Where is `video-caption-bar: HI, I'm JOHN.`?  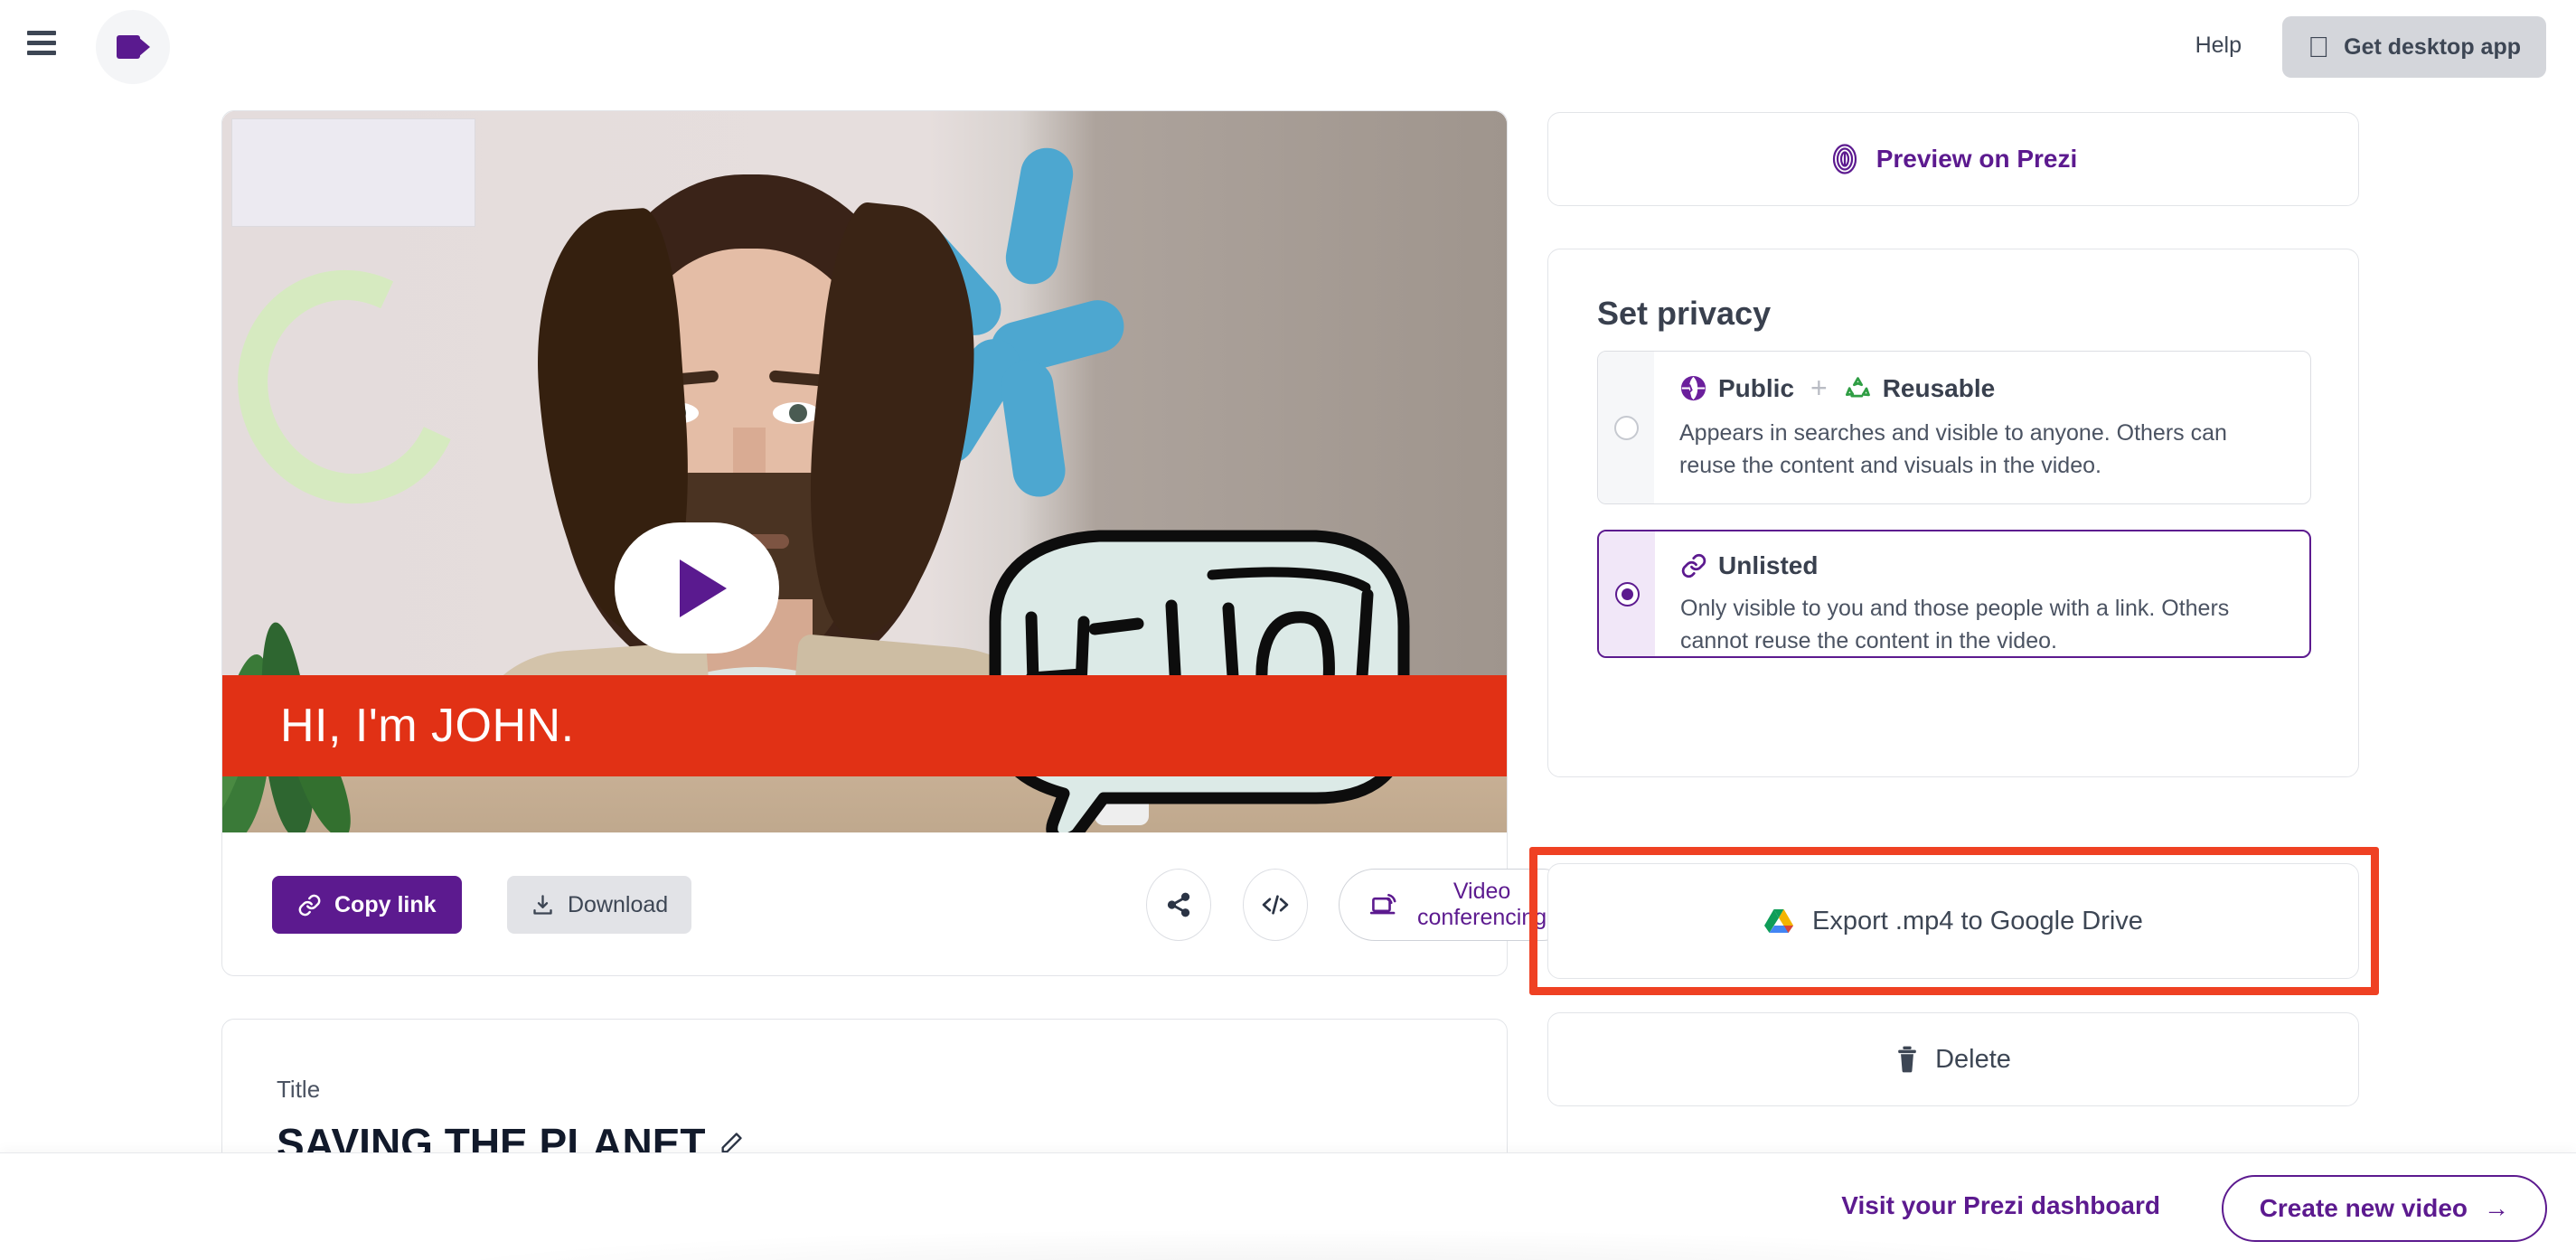 video-caption-bar: HI, I'm JOHN. is located at coordinates (864, 725).